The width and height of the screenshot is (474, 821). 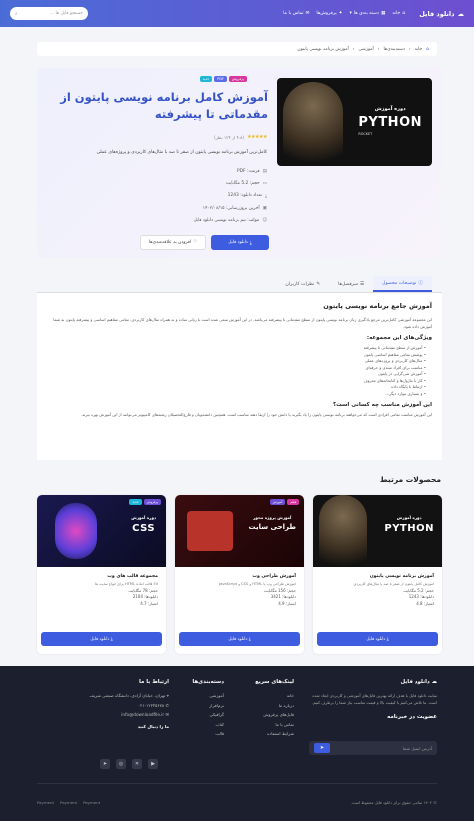 What do you see at coordinates (195, 242) in the screenshot?
I see `heart-icon: ♡` at bounding box center [195, 242].